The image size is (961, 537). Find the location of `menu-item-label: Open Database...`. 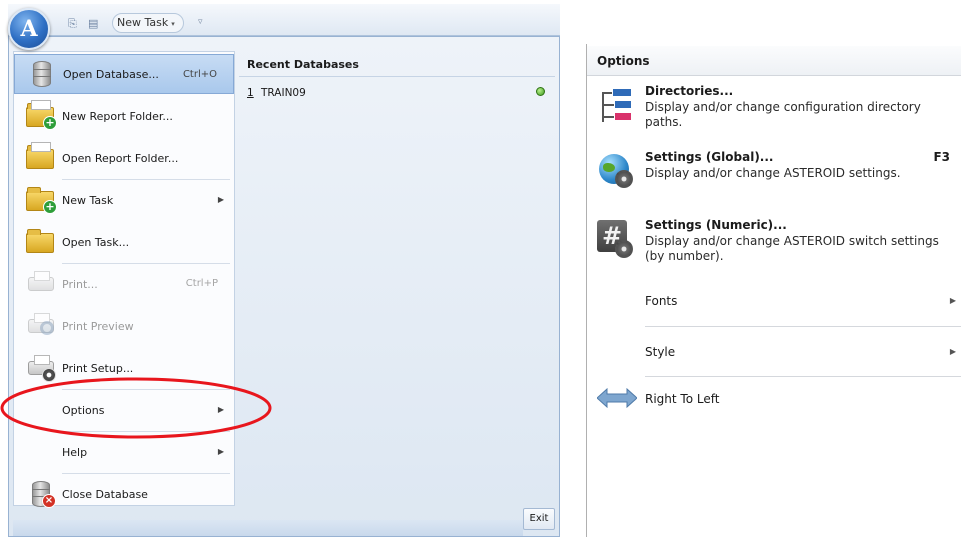

menu-item-label: Open Database... is located at coordinates (111, 74).